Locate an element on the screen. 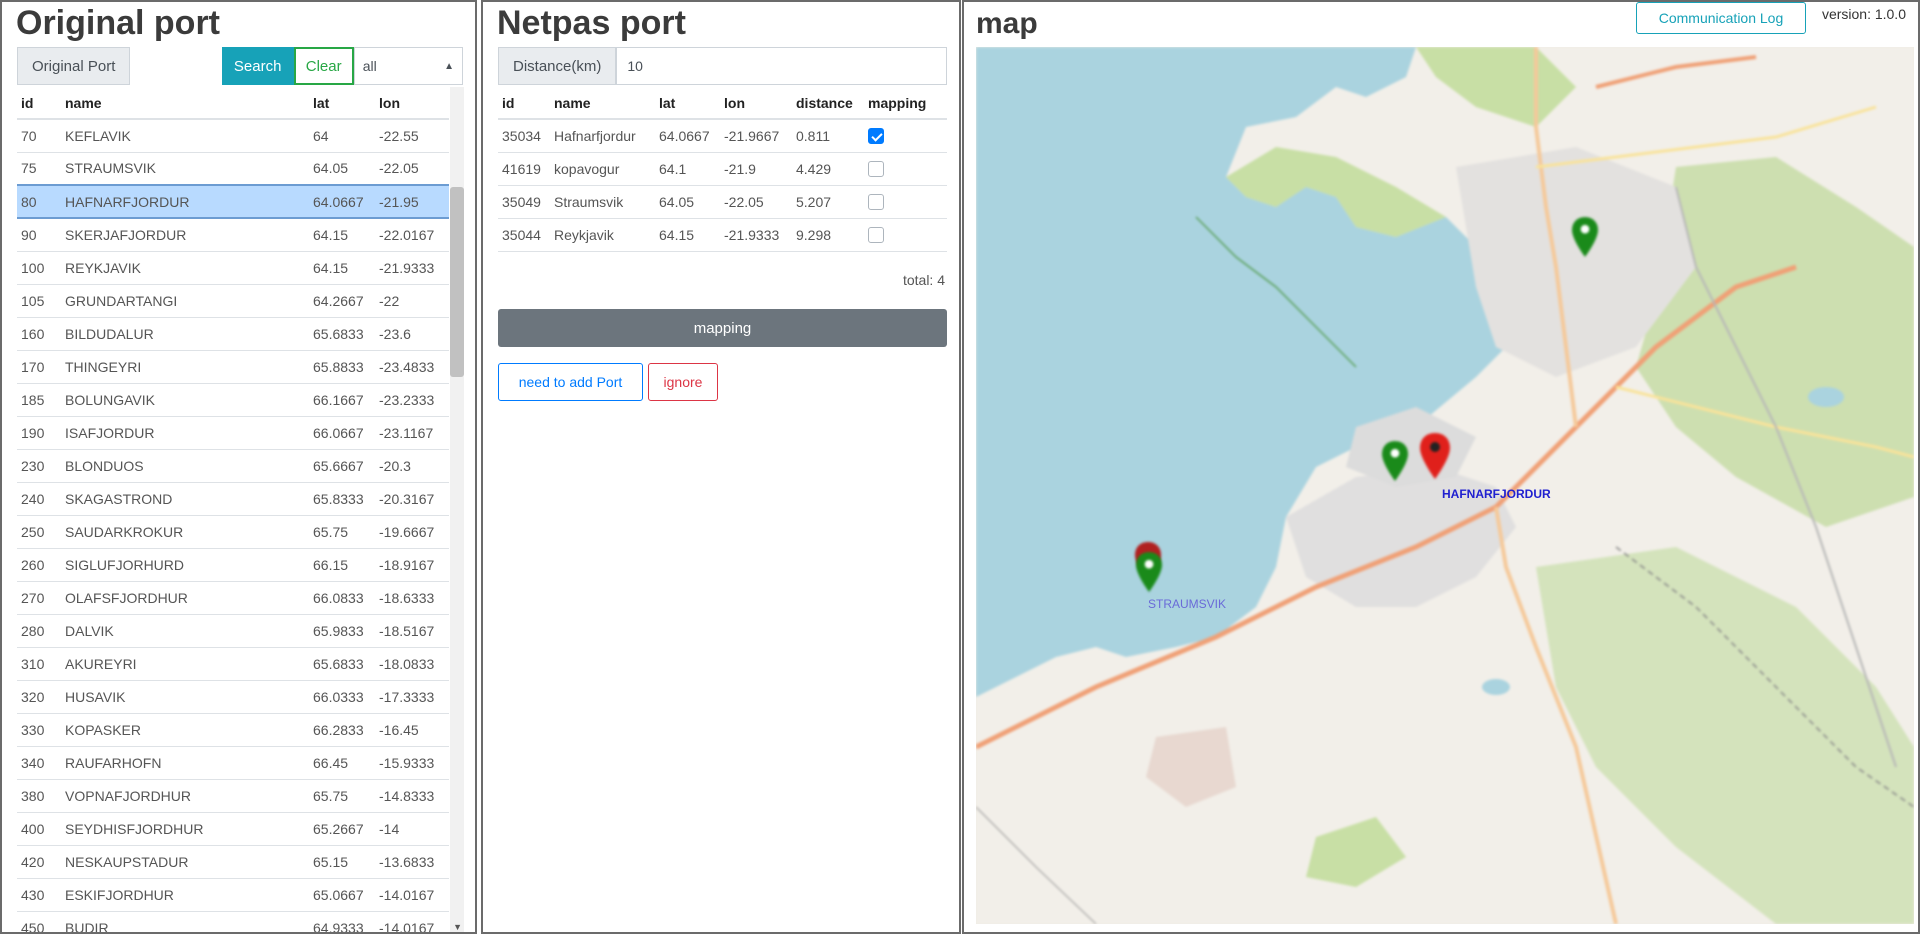  distance-bar: Distance(km) 10 is located at coordinates (722, 66).